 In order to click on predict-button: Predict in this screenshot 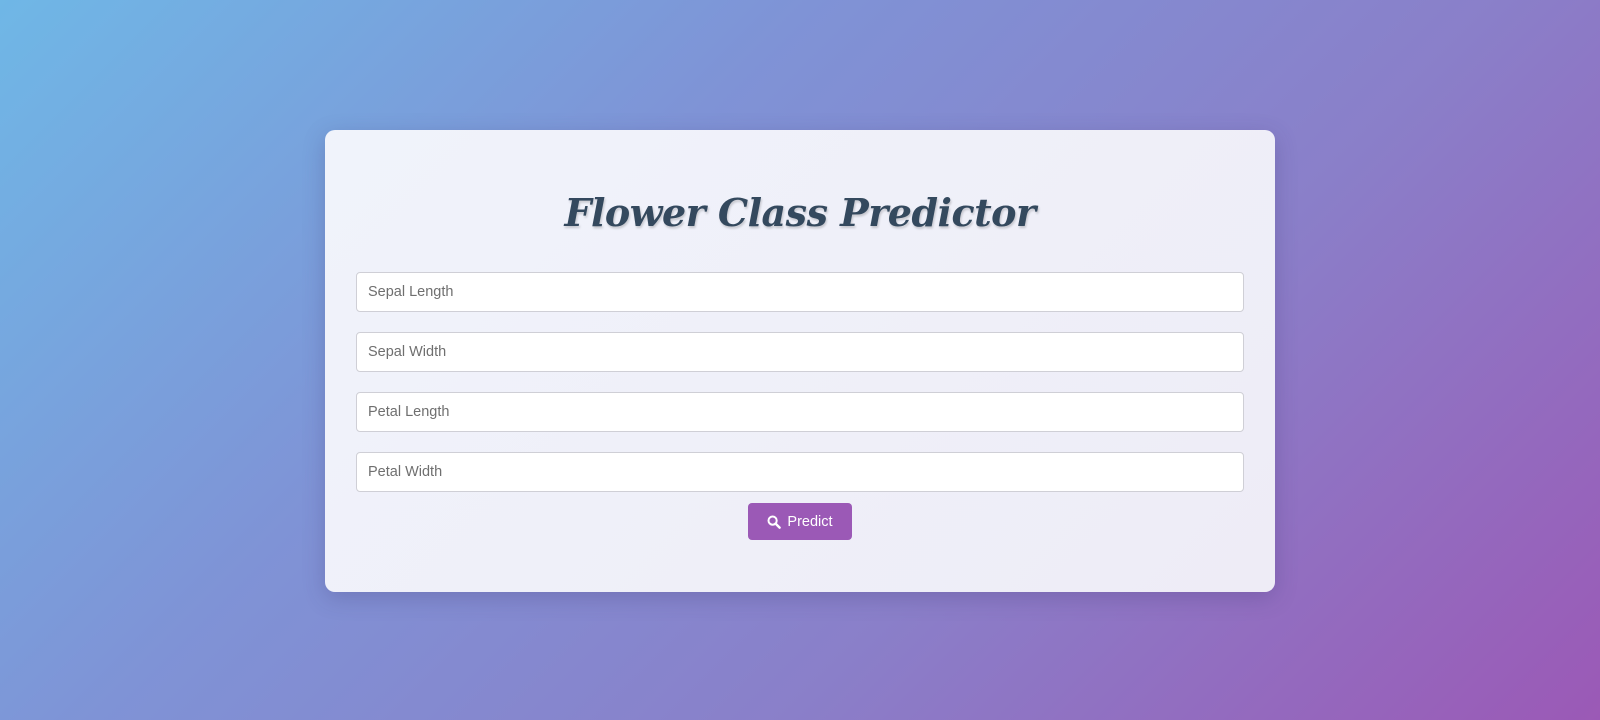, I will do `click(800, 521)`.